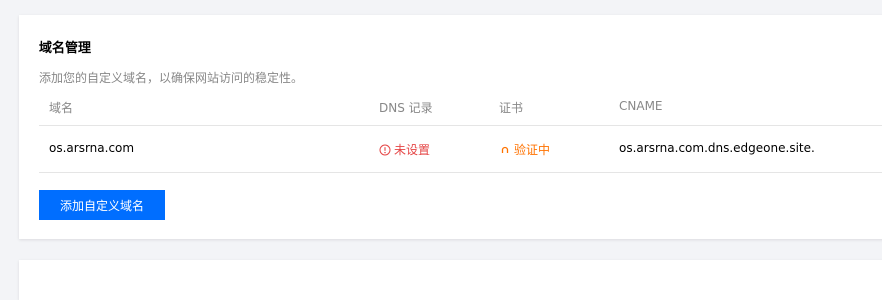 The height and width of the screenshot is (300, 882). What do you see at coordinates (511, 108) in the screenshot?
I see `column-header-certificate: 证书` at bounding box center [511, 108].